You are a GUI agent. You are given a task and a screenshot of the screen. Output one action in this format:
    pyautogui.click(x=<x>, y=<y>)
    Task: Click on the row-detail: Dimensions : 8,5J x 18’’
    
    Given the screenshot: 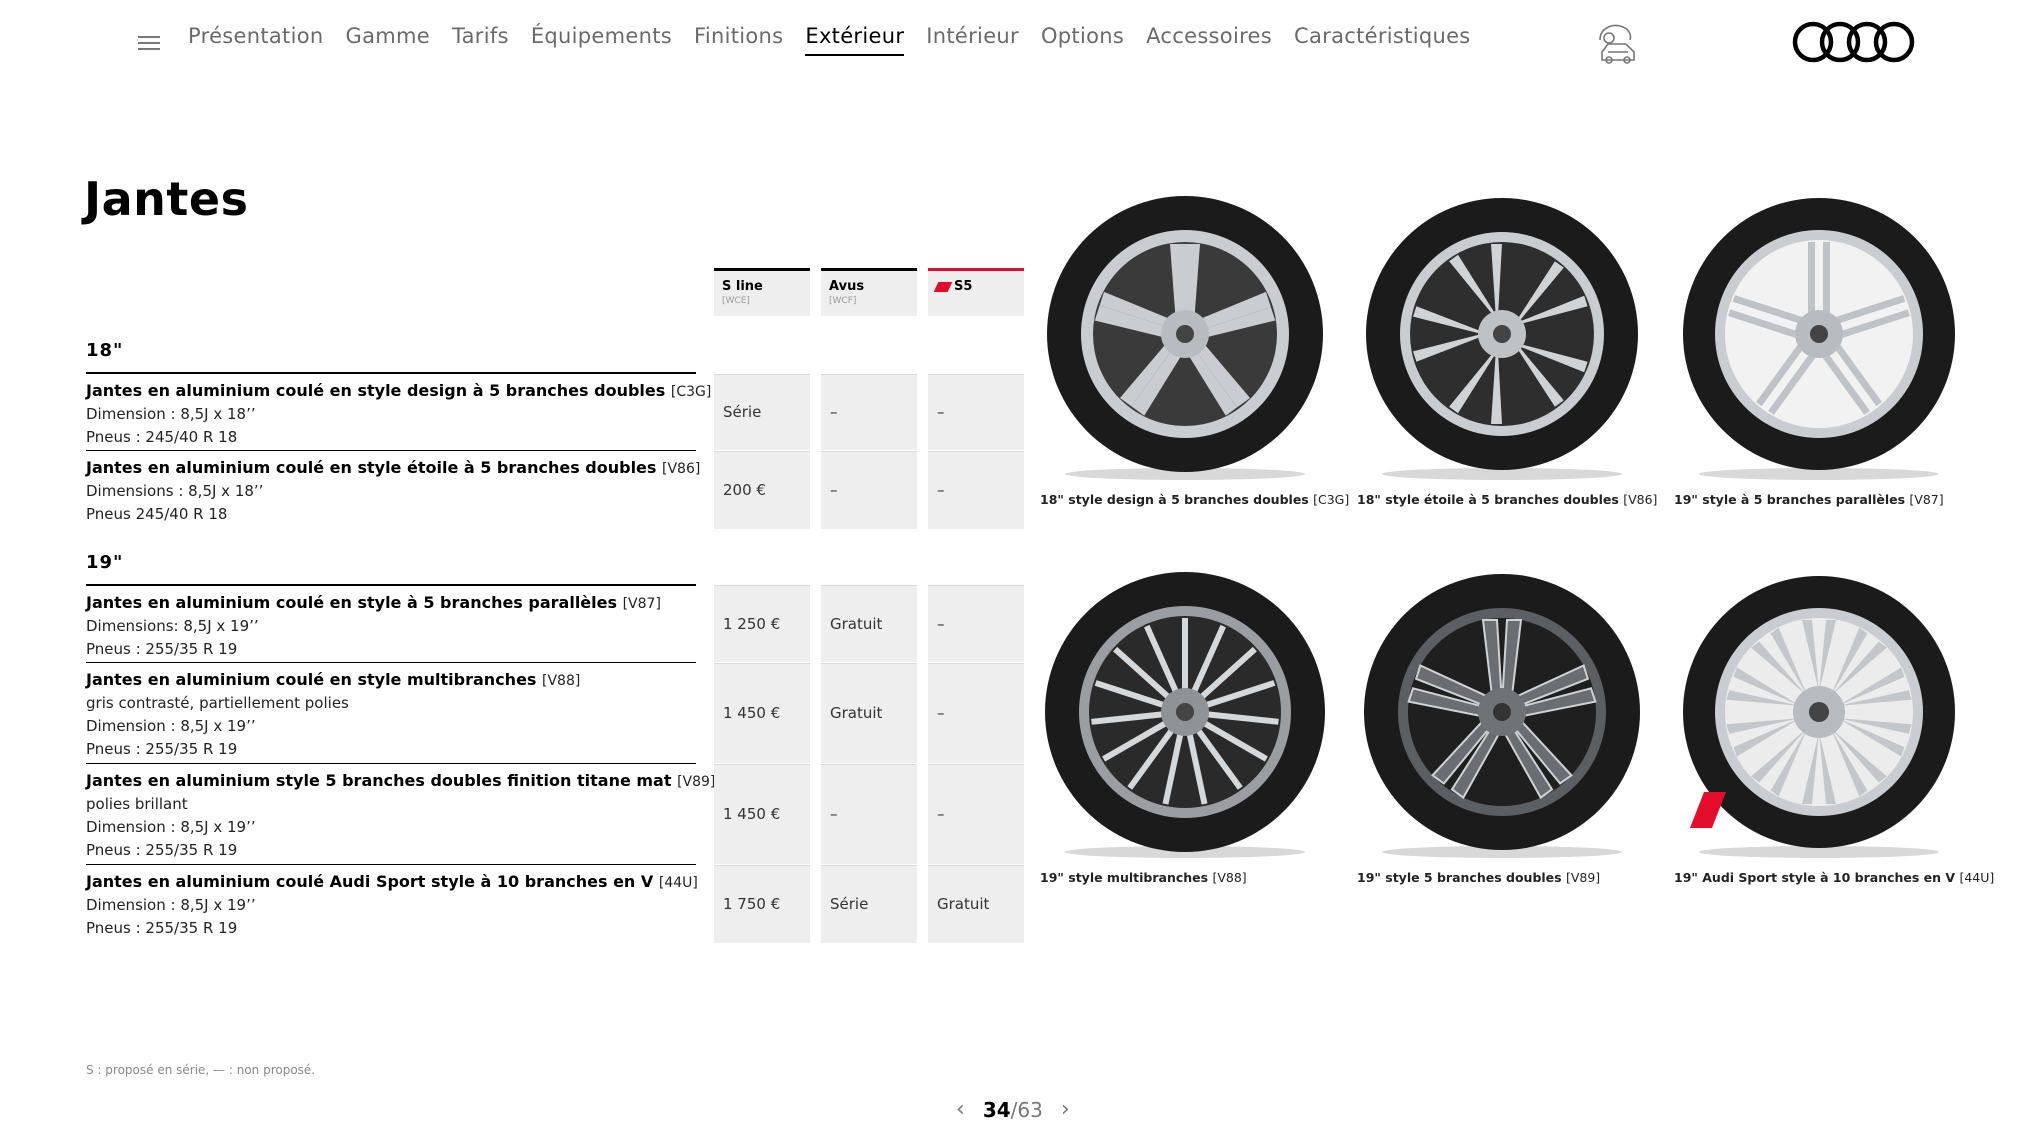 What is the action you would take?
    pyautogui.click(x=175, y=491)
    